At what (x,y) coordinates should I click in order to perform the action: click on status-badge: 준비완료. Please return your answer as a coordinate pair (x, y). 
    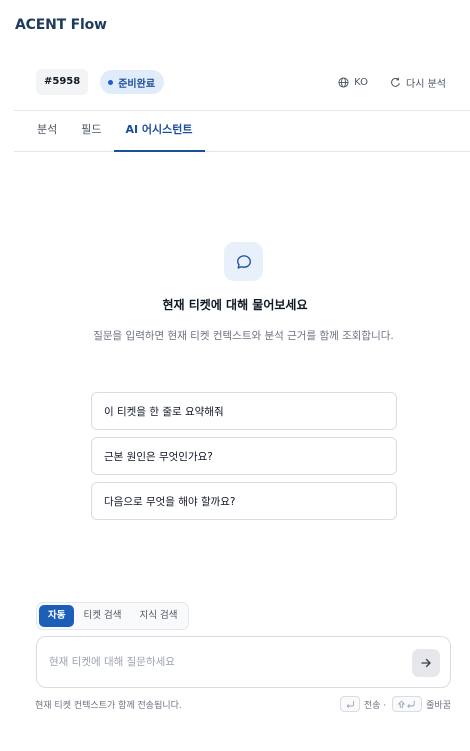
    Looking at the image, I should click on (132, 82).